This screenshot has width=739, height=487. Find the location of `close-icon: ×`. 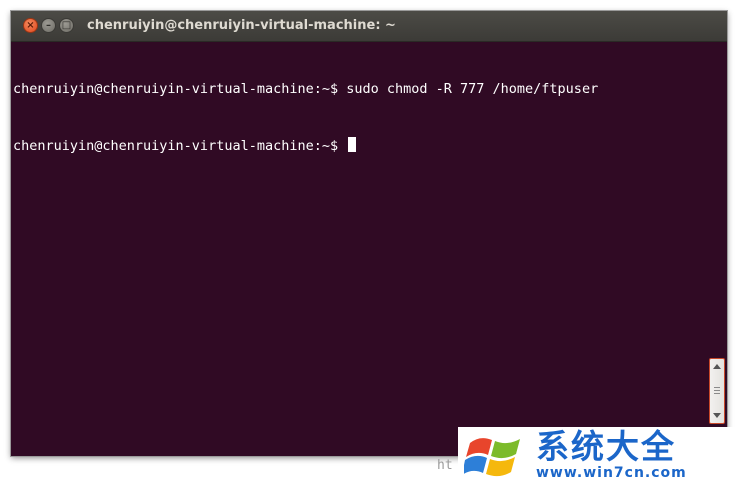

close-icon: × is located at coordinates (30, 25).